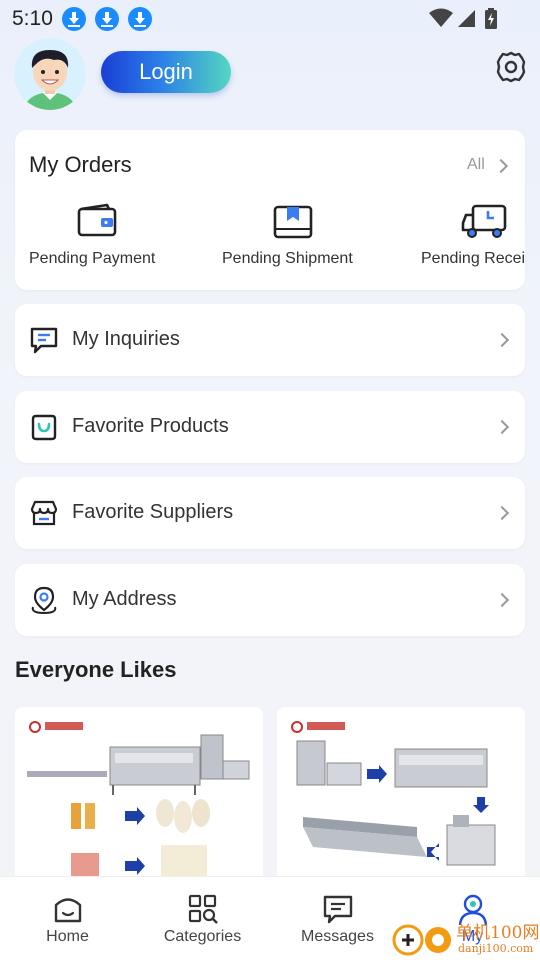 This screenshot has width=540, height=960. Describe the element at coordinates (44, 340) in the screenshot. I see `message-icon` at that location.